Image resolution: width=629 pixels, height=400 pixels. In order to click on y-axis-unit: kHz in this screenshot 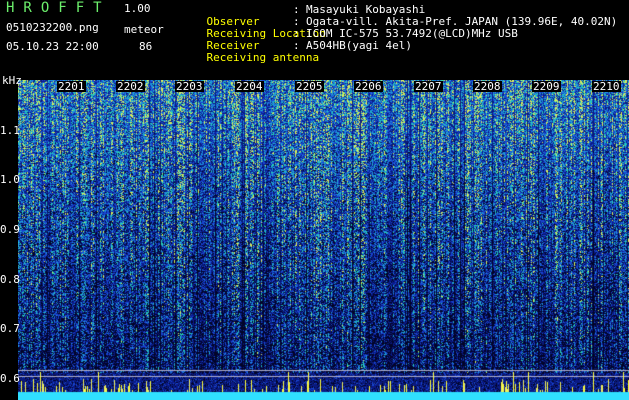, I will do `click(12, 80)`.